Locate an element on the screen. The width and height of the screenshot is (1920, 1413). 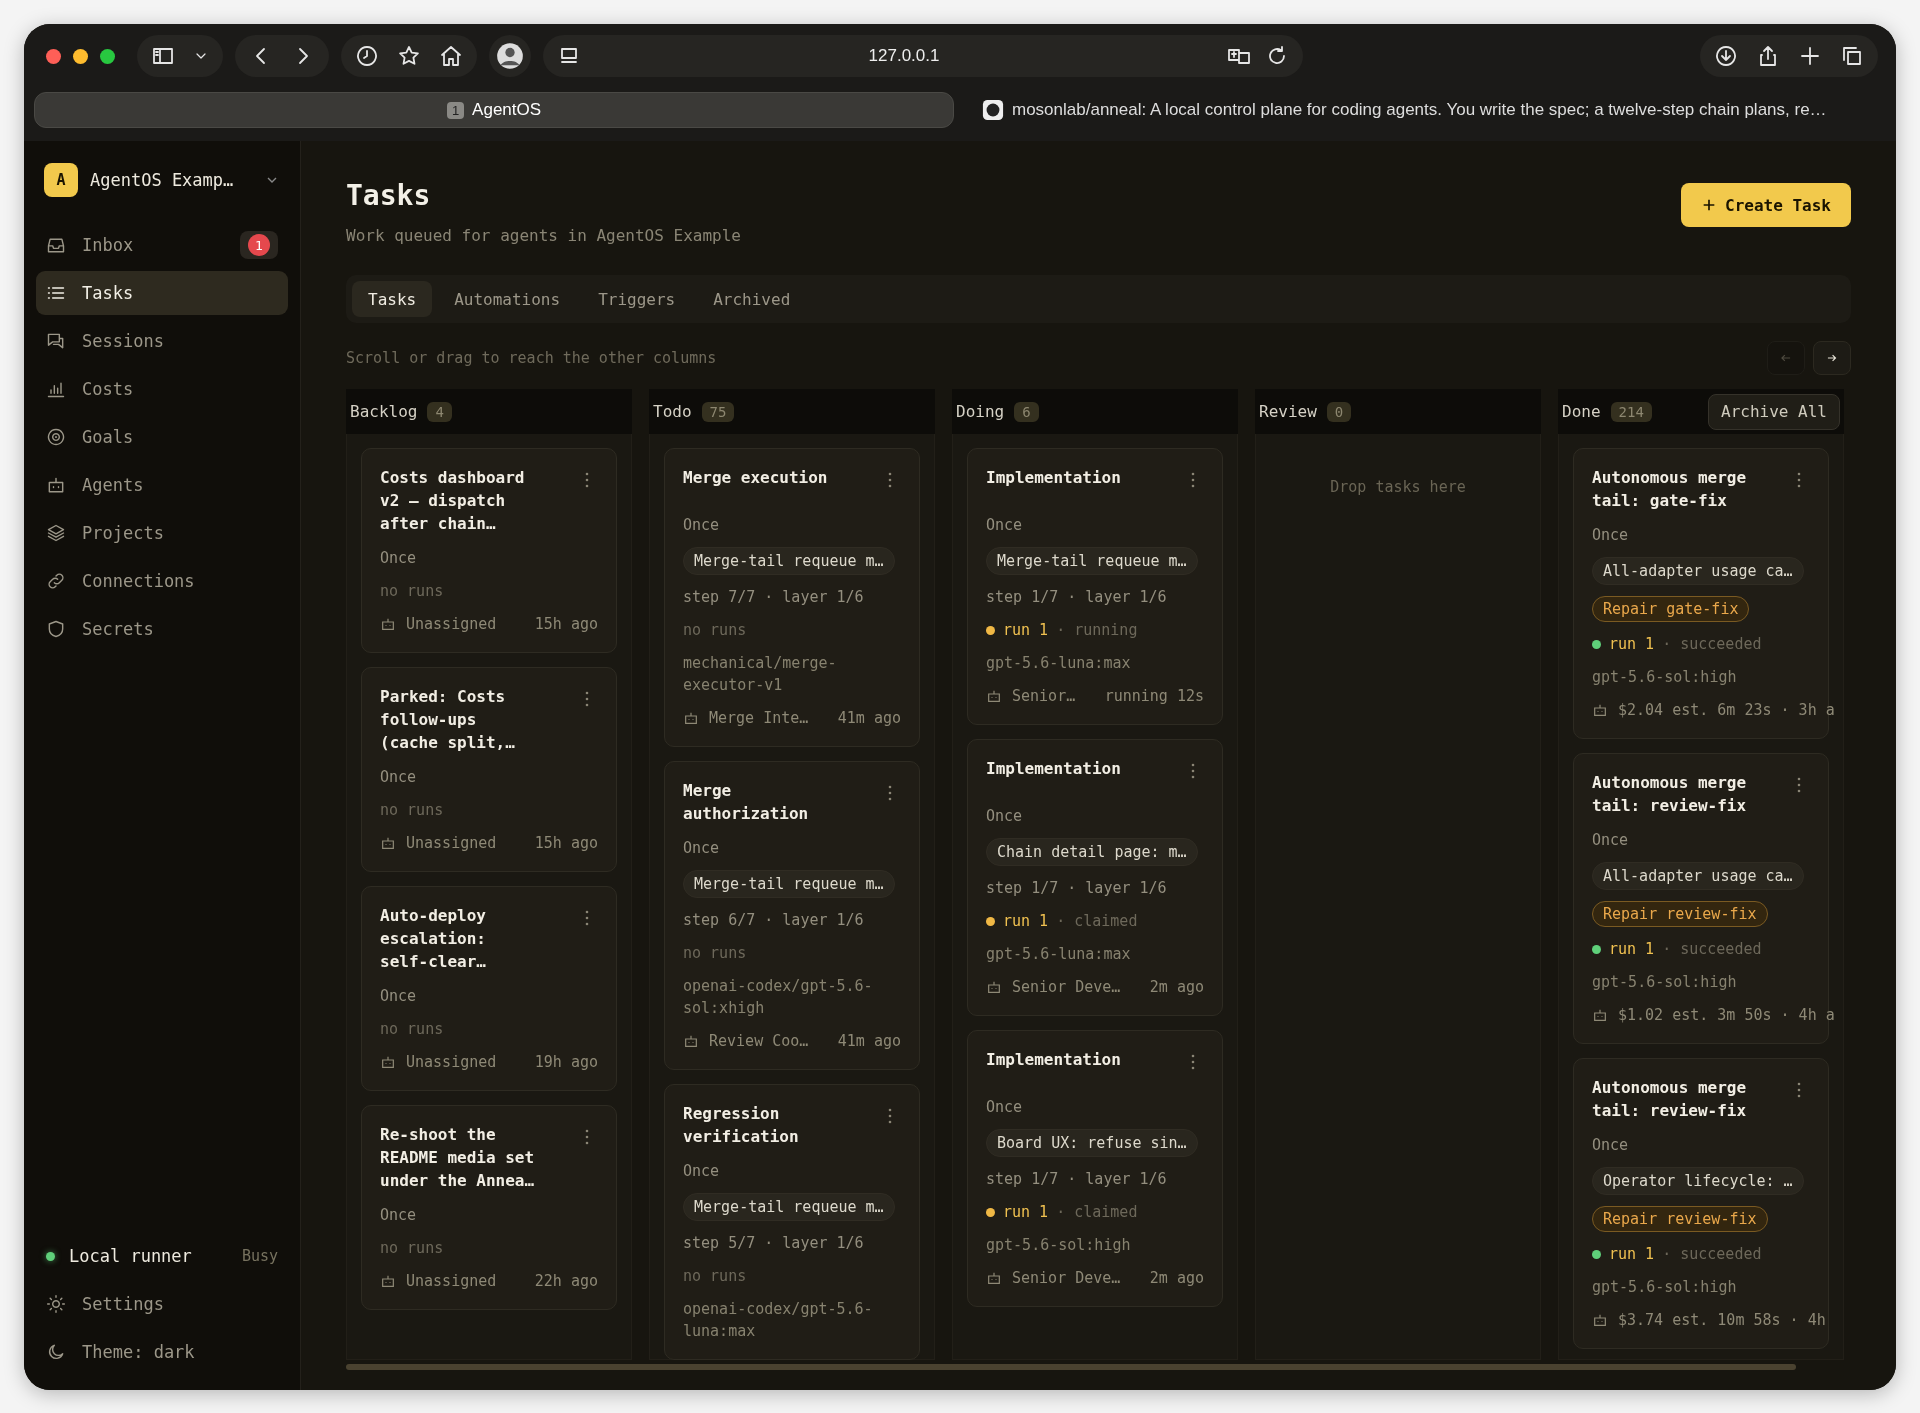
download-icon is located at coordinates (1726, 56).